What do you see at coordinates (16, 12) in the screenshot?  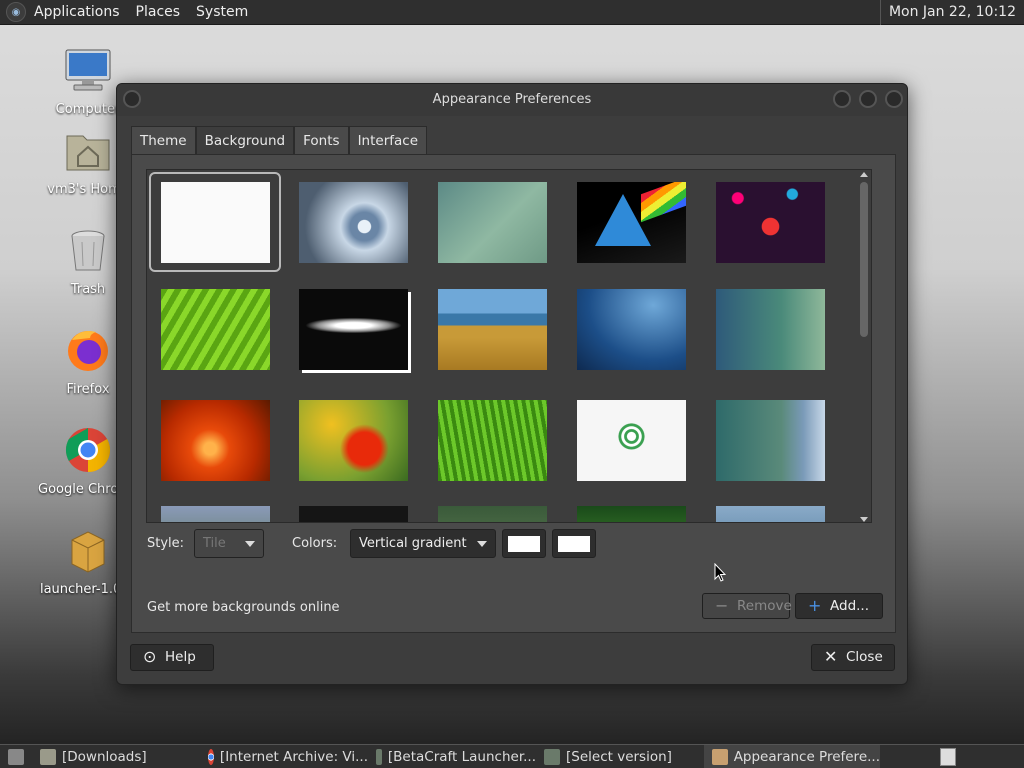 I see `distro-logo-icon: ◉` at bounding box center [16, 12].